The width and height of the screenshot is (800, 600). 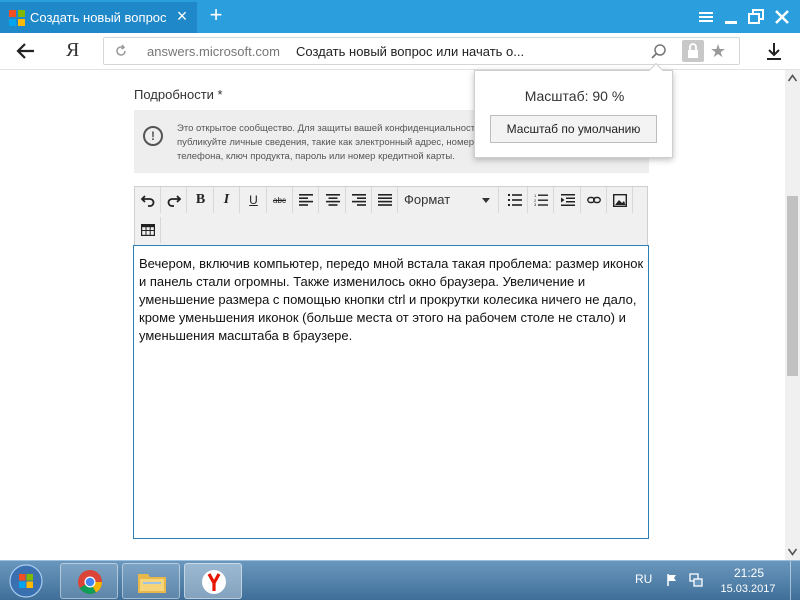 I want to click on italic-button: I, so click(x=227, y=200).